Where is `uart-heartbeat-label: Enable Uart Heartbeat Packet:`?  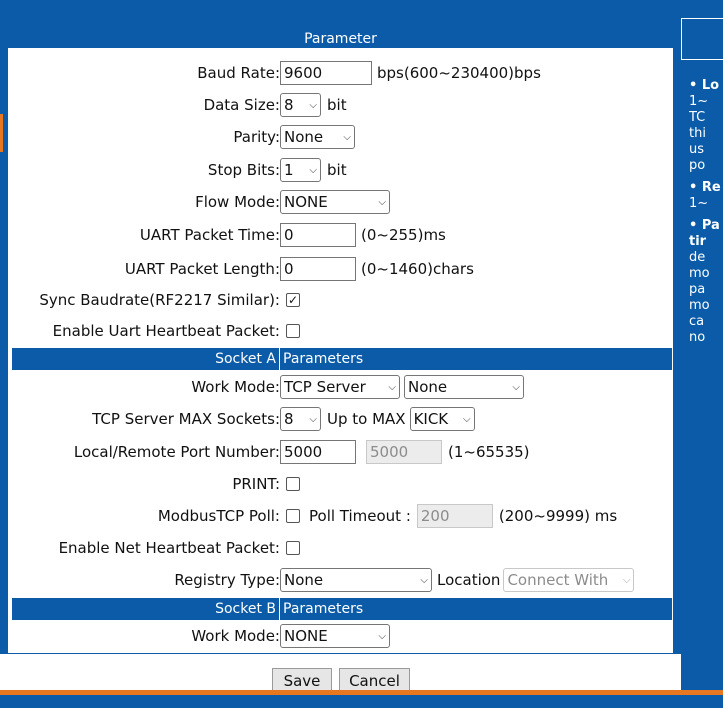 uart-heartbeat-label: Enable Uart Heartbeat Packet: is located at coordinates (166, 331).